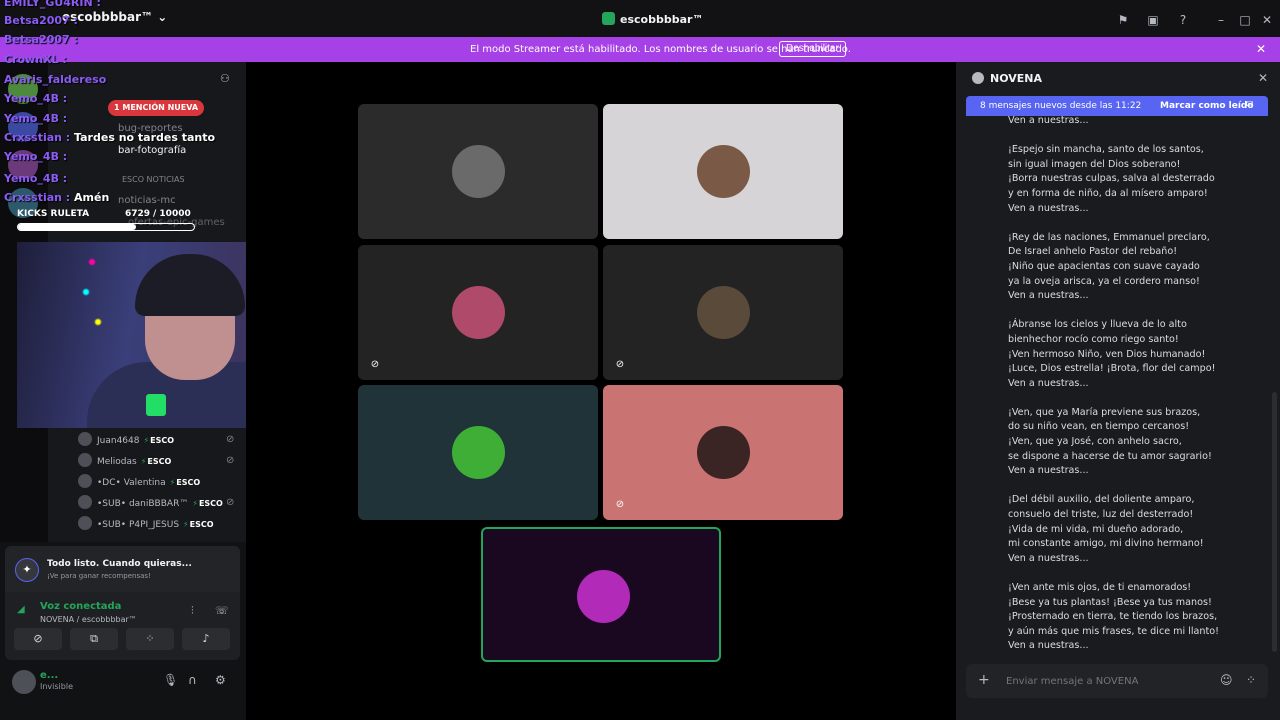 The width and height of the screenshot is (1280, 720). Describe the element at coordinates (1245, 20) in the screenshot. I see `maximize-icon: □` at that location.